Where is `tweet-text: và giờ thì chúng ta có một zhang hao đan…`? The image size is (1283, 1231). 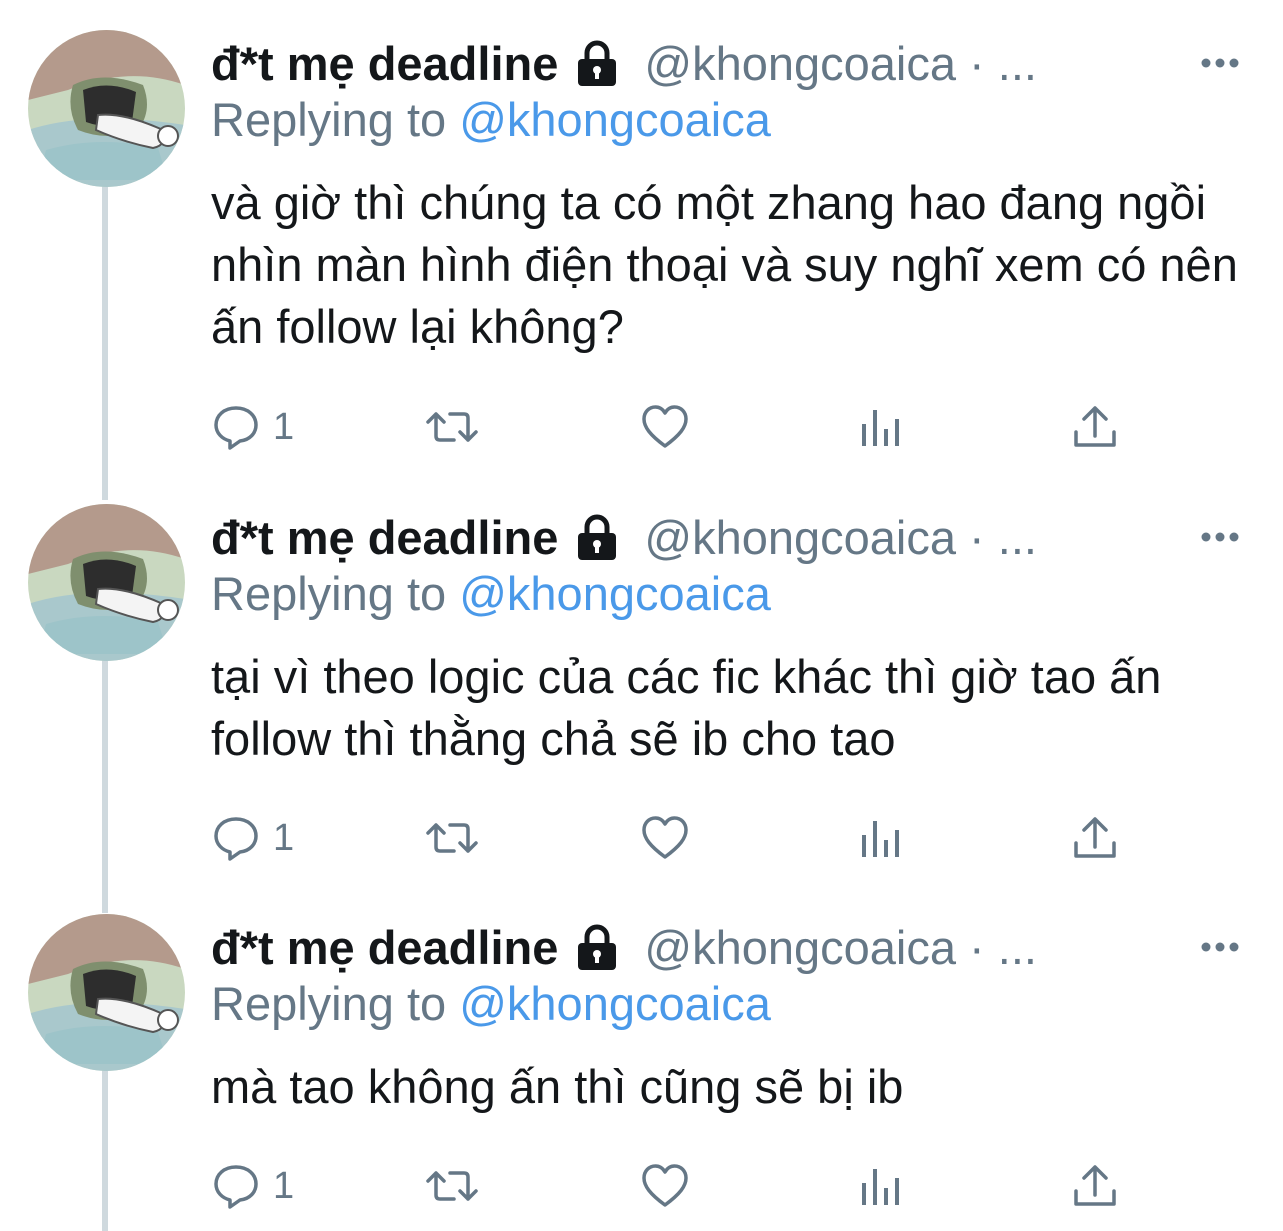 tweet-text: và giờ thì chúng ta có một zhang hao đan… is located at coordinates (724, 264).